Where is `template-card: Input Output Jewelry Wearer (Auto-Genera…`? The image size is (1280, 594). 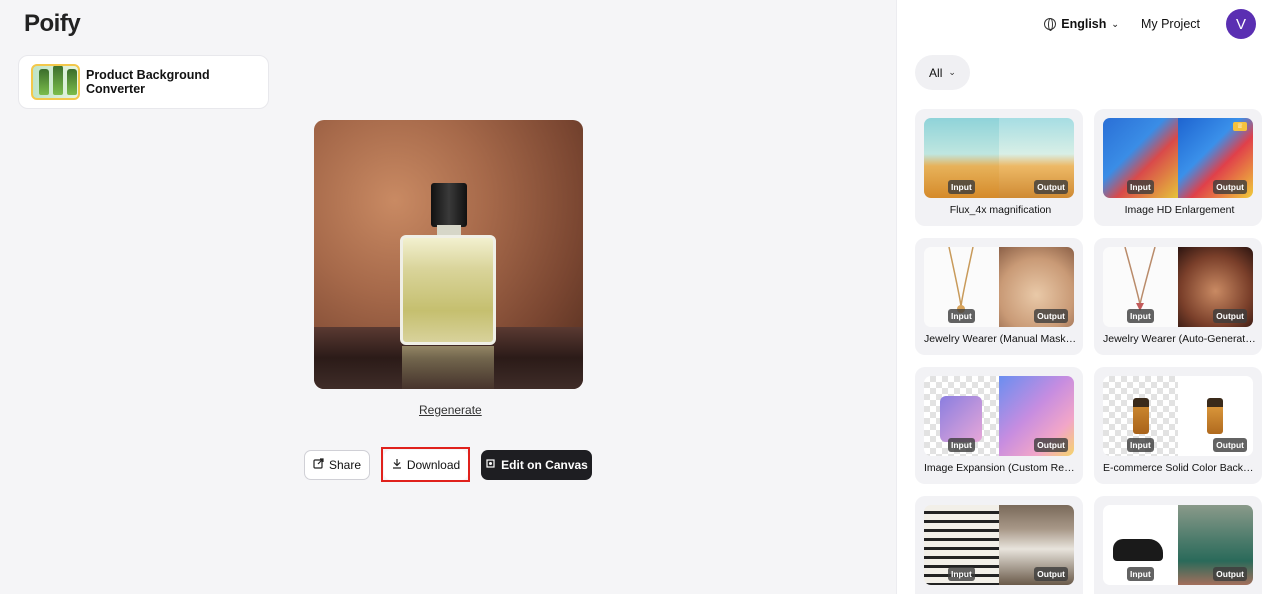 template-card: Input Output Jewelry Wearer (Auto-Genera… is located at coordinates (1178, 296).